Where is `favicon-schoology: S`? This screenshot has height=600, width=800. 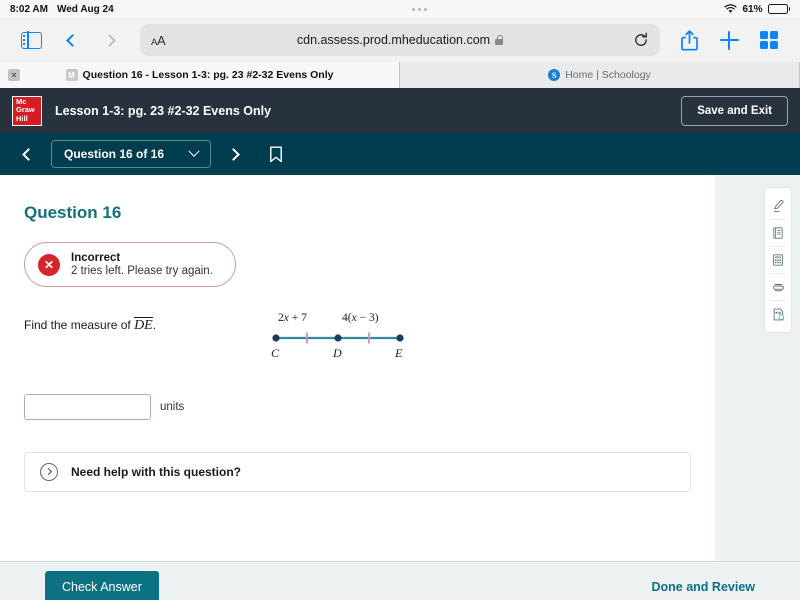
favicon-schoology: S is located at coordinates (554, 75).